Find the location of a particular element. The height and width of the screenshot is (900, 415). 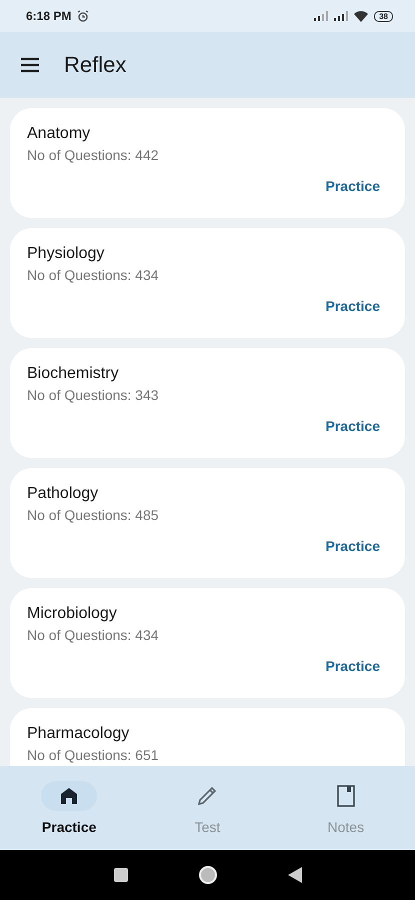

app-title: Reflex is located at coordinates (95, 65).